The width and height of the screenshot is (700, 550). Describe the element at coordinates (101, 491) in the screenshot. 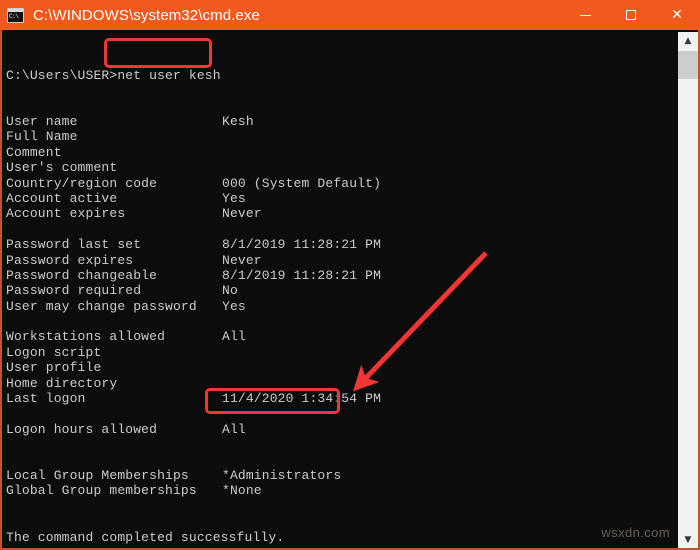

I see `row-label: Global Group memberships` at that location.